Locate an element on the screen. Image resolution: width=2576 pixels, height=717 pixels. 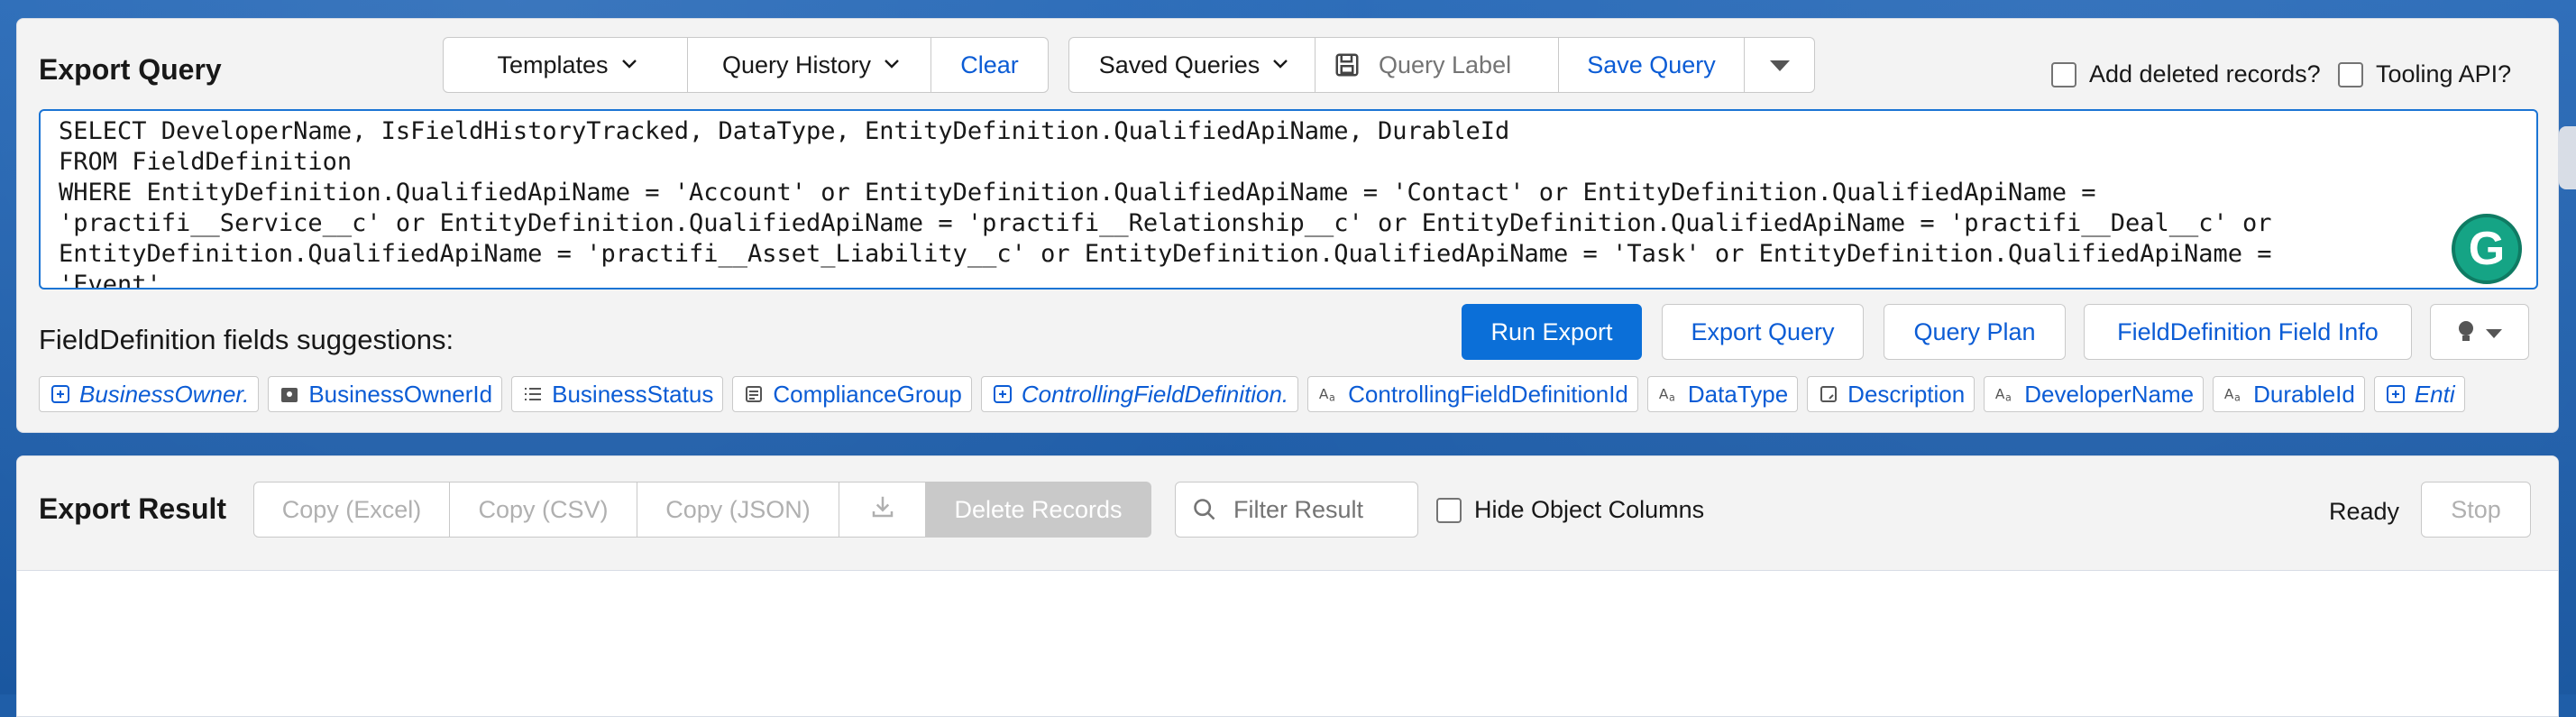
lightbulb-icon is located at coordinates (2466, 331).